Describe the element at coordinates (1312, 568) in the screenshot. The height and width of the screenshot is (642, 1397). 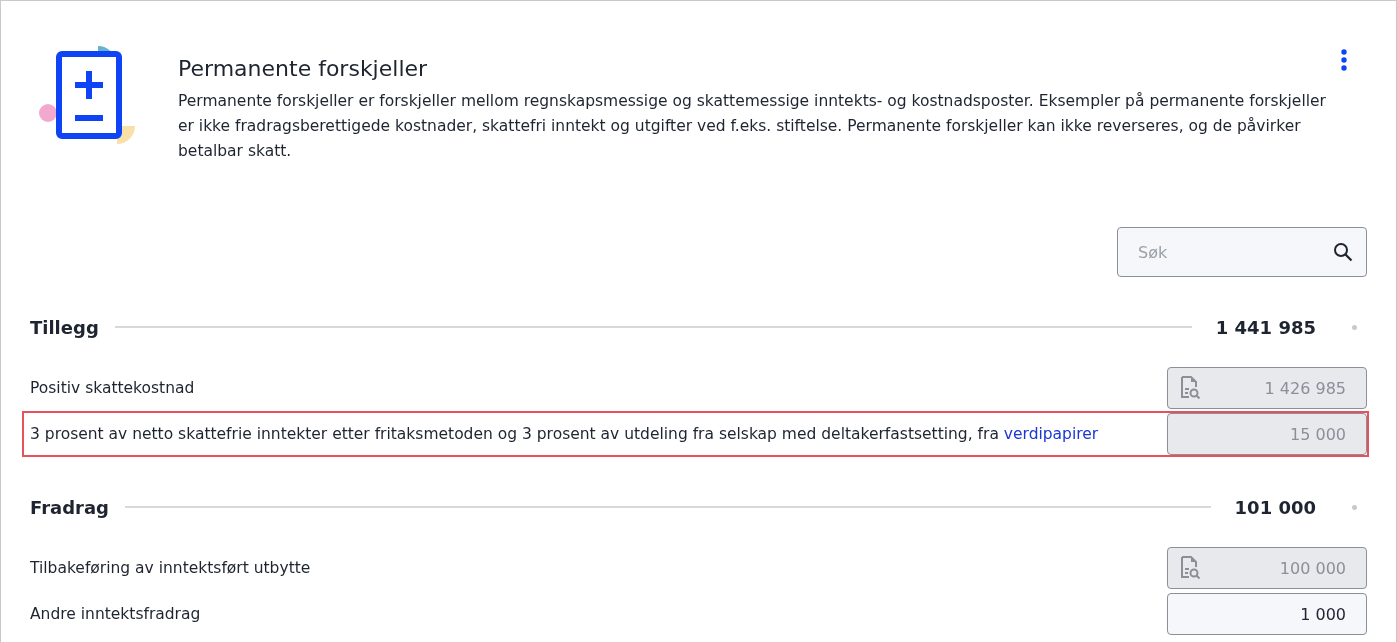
I see `amount-value: 100 000` at that location.